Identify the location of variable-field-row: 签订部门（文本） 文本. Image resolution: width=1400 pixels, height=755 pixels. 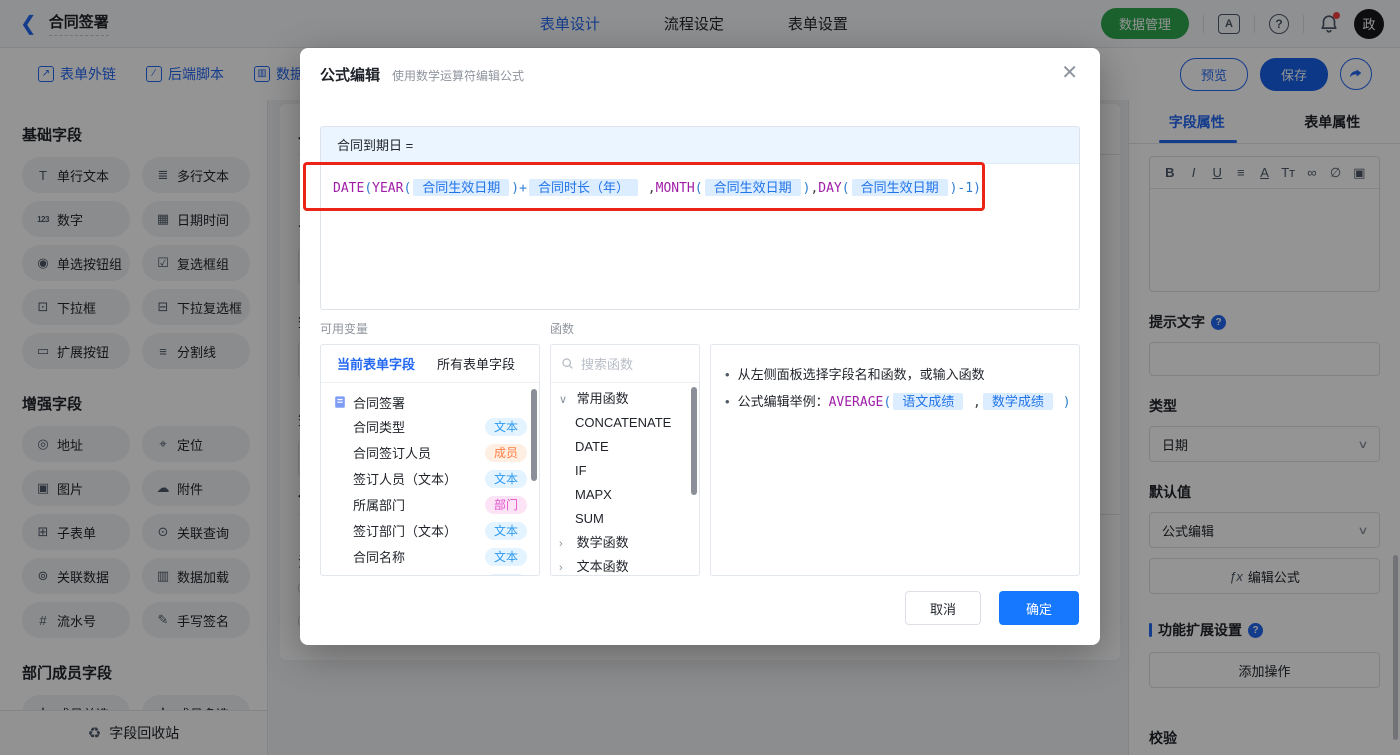
(430, 532).